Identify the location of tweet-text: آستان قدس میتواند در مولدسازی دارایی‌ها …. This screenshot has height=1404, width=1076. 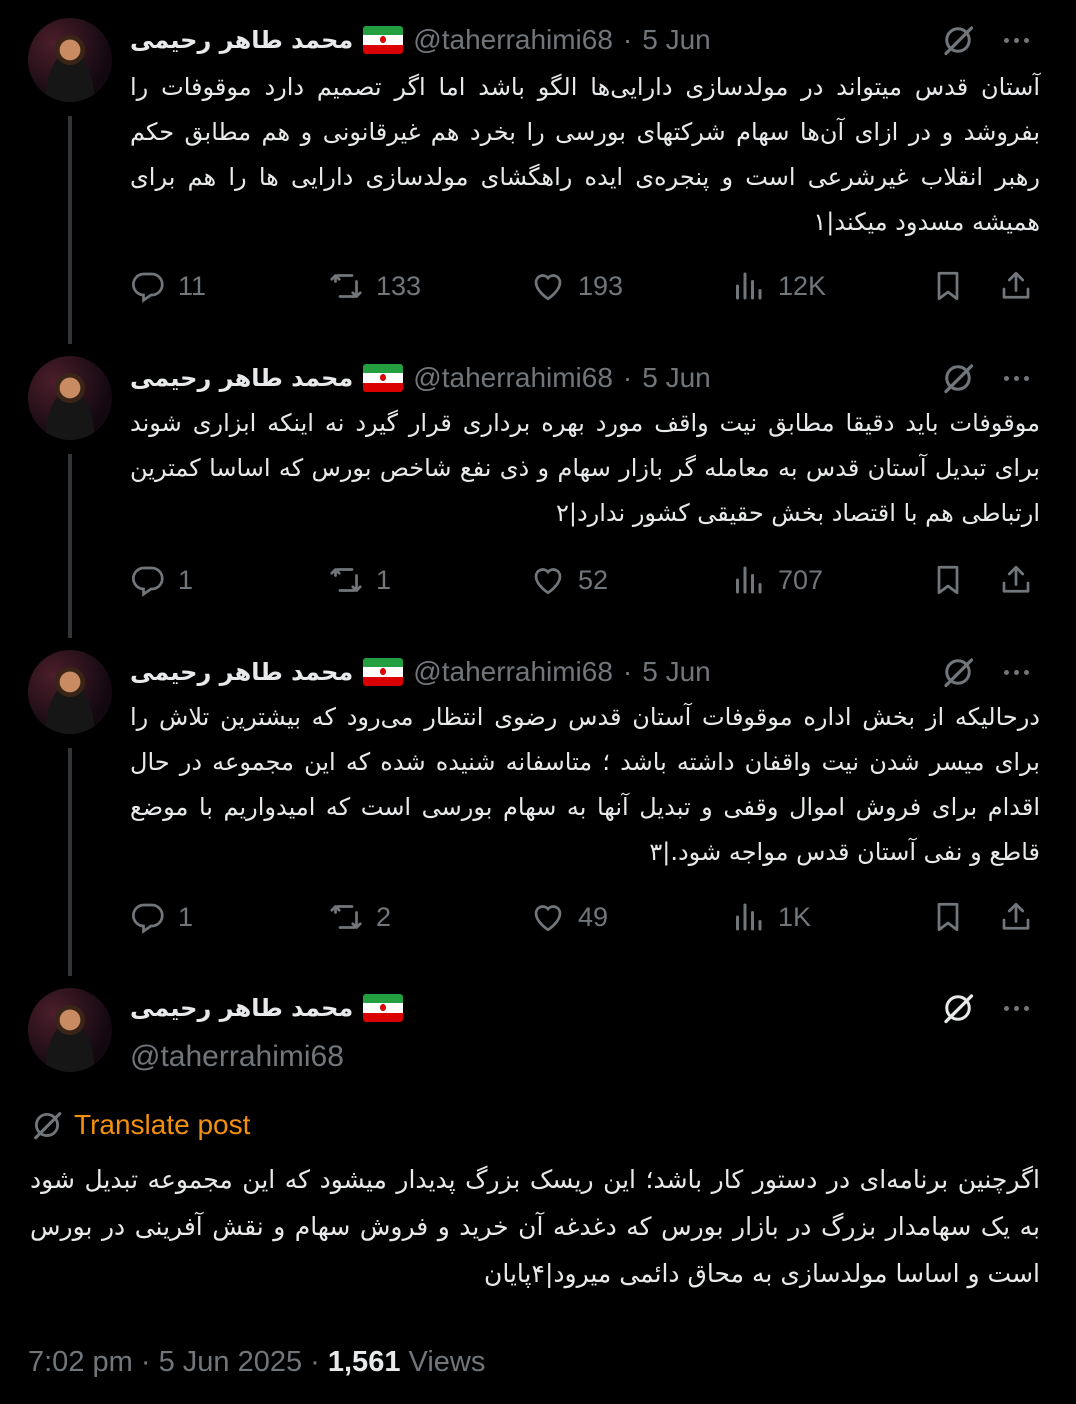
(585, 154).